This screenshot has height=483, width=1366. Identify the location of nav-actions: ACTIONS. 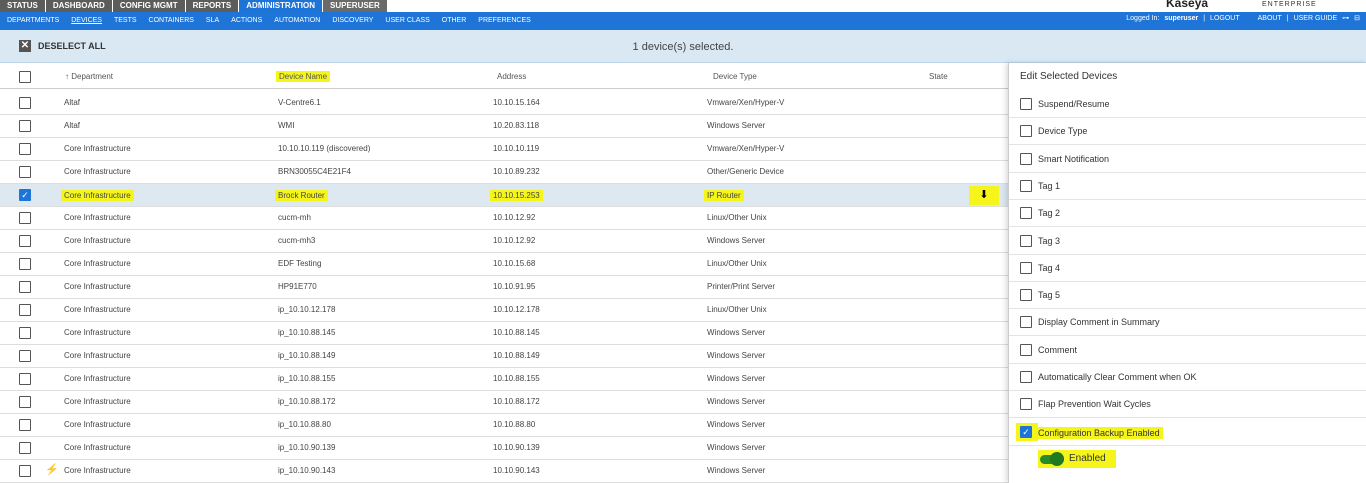
(246, 21).